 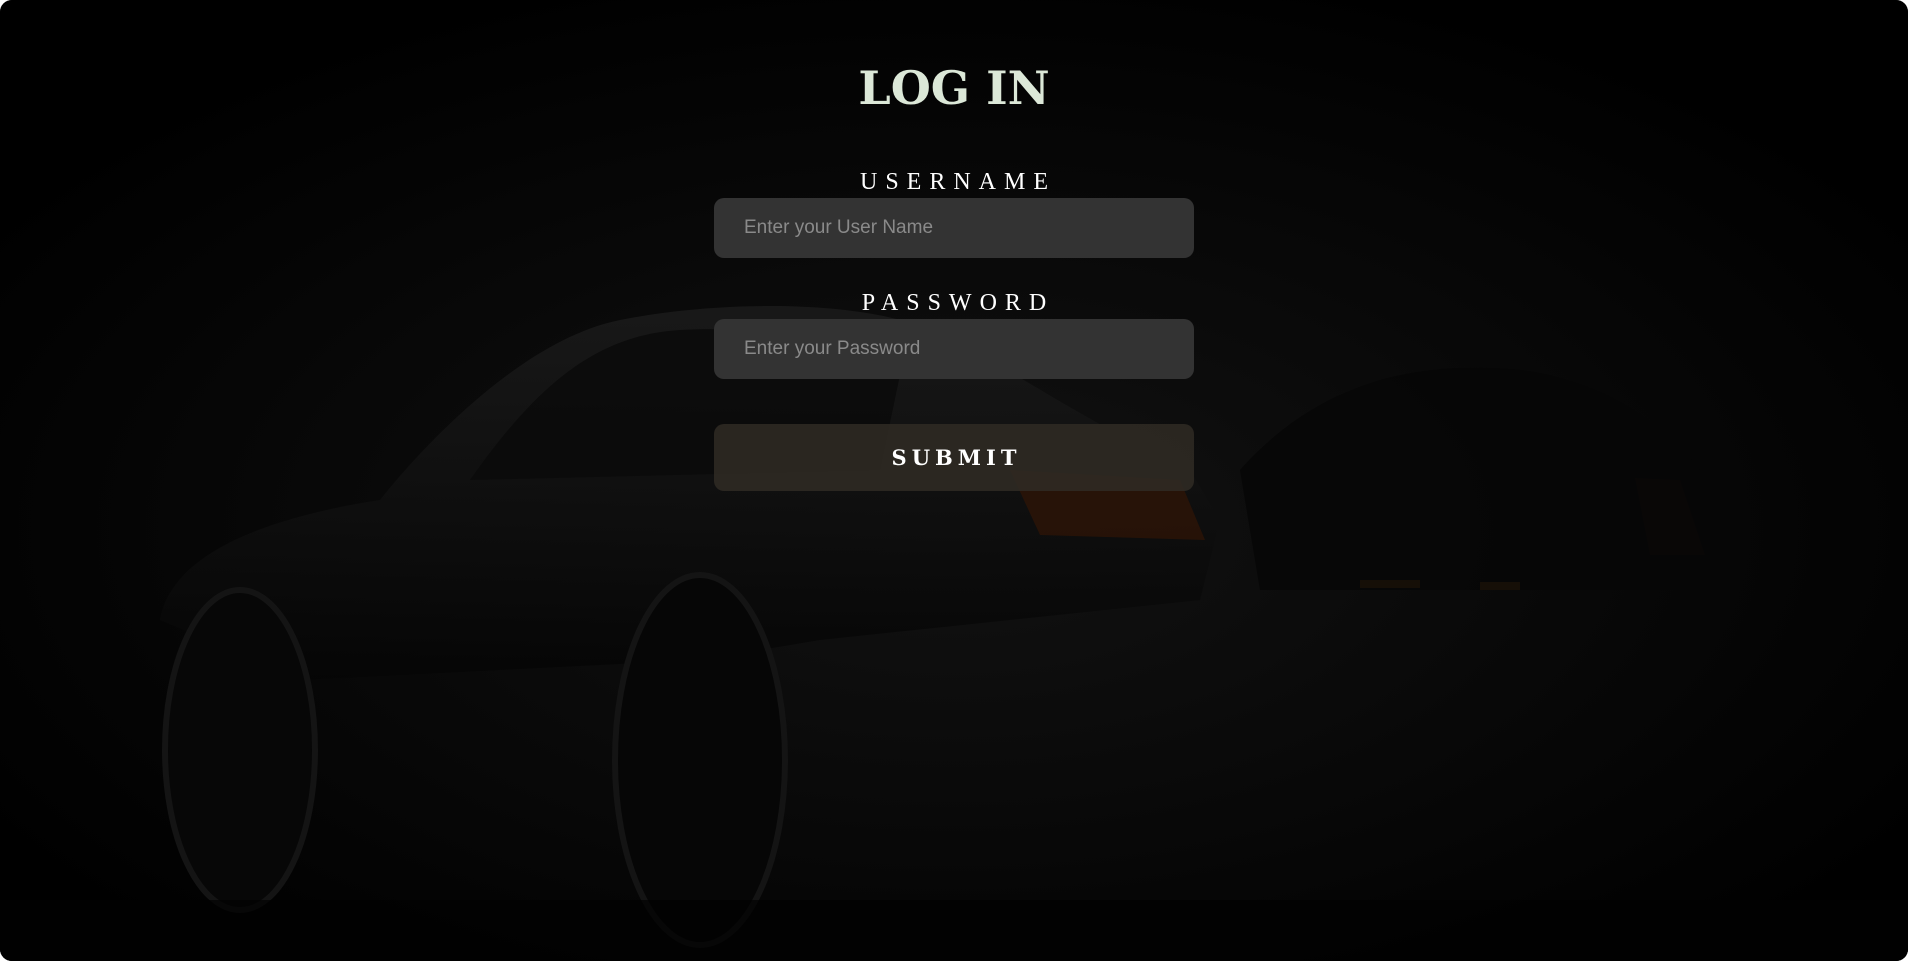 I want to click on username-input, so click(x=954, y=228).